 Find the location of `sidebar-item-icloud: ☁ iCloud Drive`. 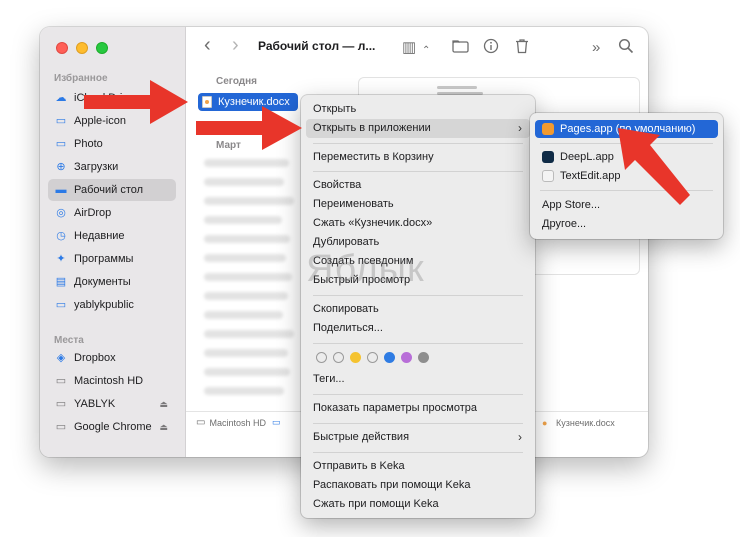

sidebar-item-icloud: ☁ iCloud Drive is located at coordinates (112, 98).